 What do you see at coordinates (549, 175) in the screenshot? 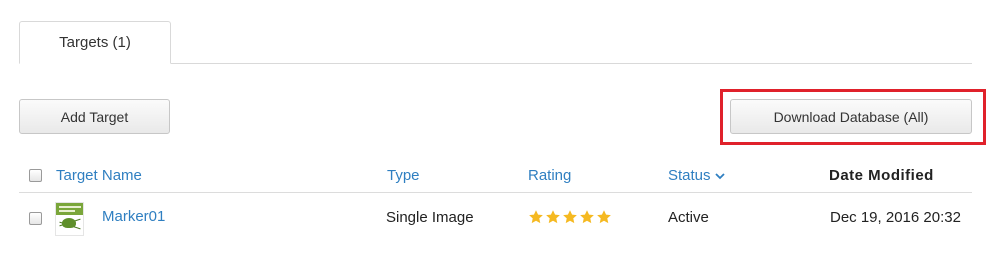
I see `column-header-rating: Rating` at bounding box center [549, 175].